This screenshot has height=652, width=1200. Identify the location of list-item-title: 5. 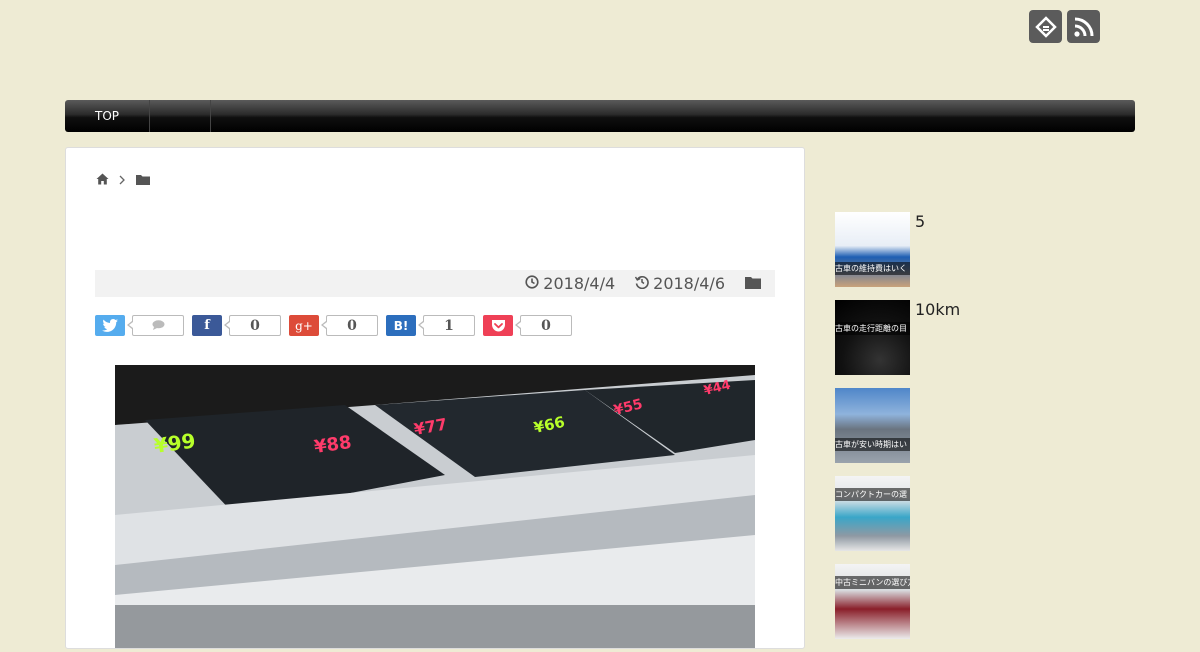
(920, 249).